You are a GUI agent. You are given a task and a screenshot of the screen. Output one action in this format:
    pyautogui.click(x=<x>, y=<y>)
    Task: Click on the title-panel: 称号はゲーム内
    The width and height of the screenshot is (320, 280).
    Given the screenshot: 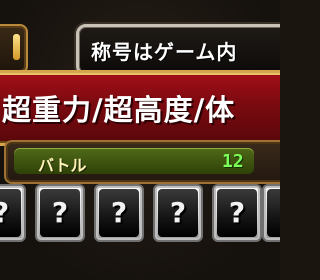 What is the action you would take?
    pyautogui.click(x=178, y=50)
    